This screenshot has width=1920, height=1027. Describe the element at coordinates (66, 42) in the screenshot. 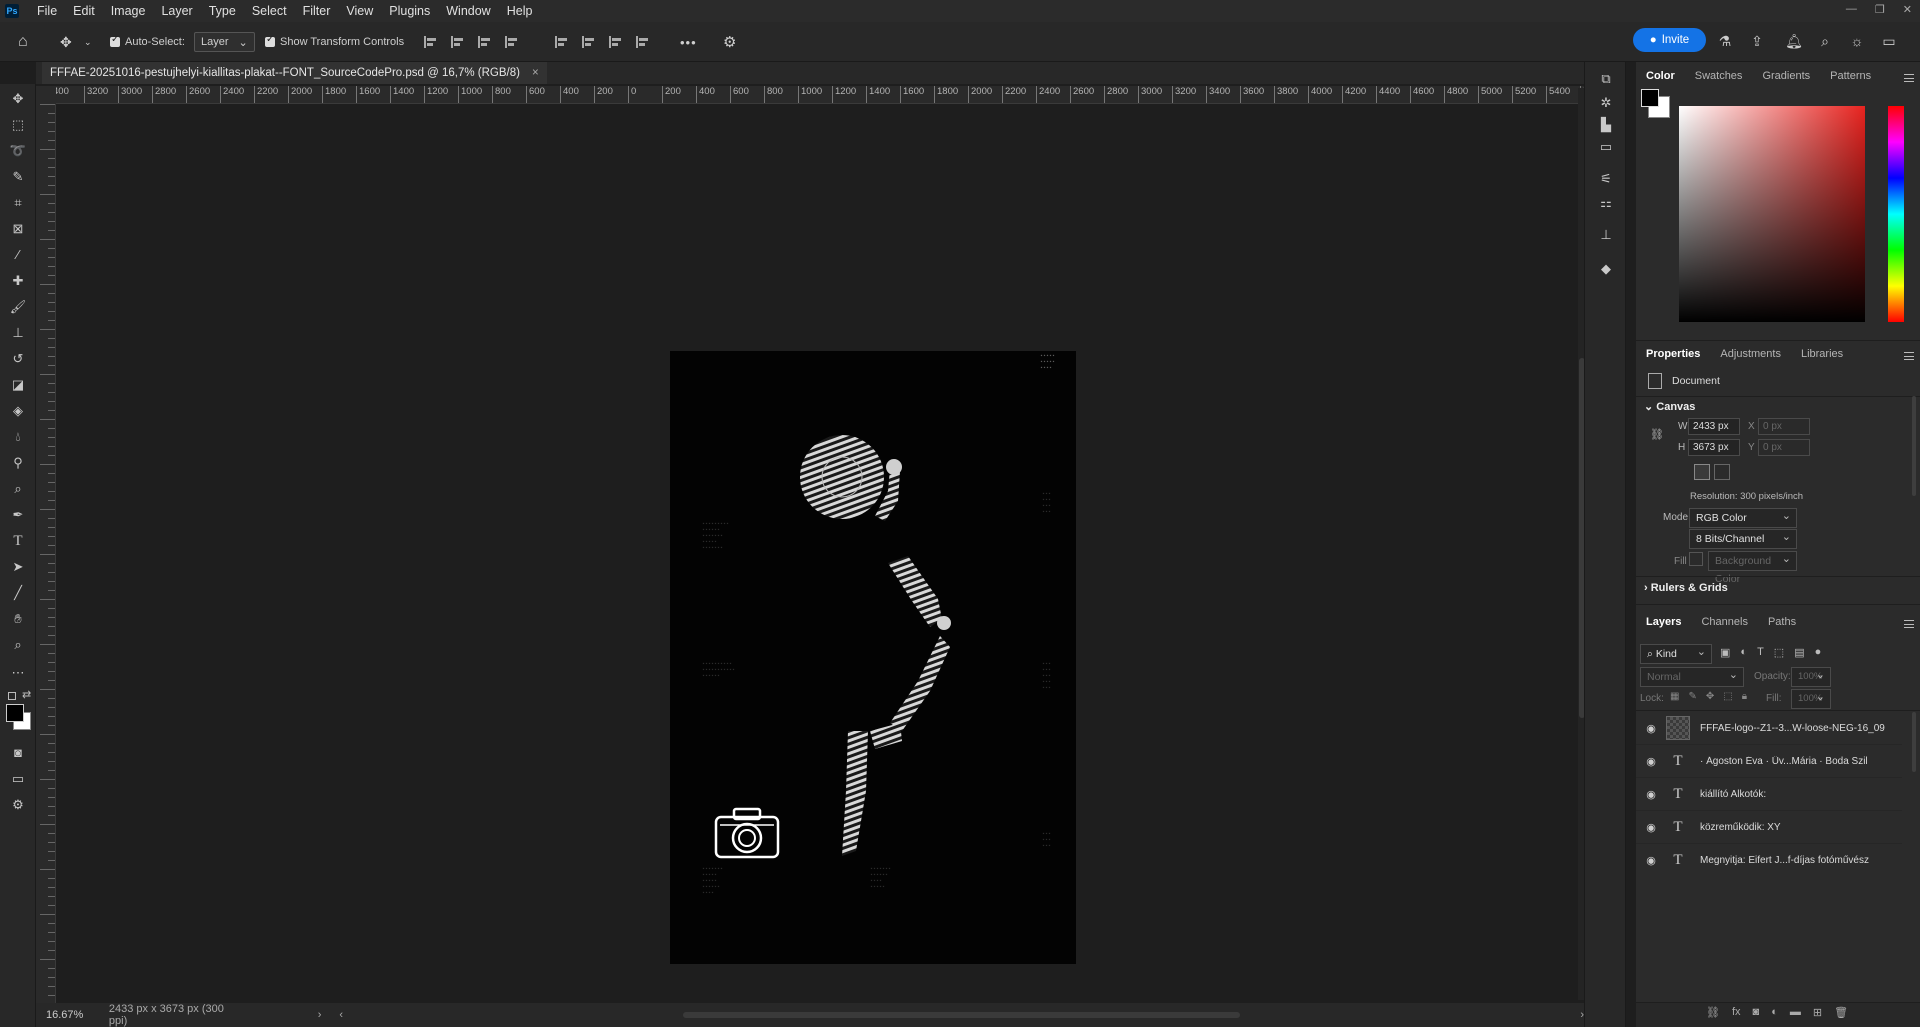

I see `move-tool-icon: ✥` at that location.